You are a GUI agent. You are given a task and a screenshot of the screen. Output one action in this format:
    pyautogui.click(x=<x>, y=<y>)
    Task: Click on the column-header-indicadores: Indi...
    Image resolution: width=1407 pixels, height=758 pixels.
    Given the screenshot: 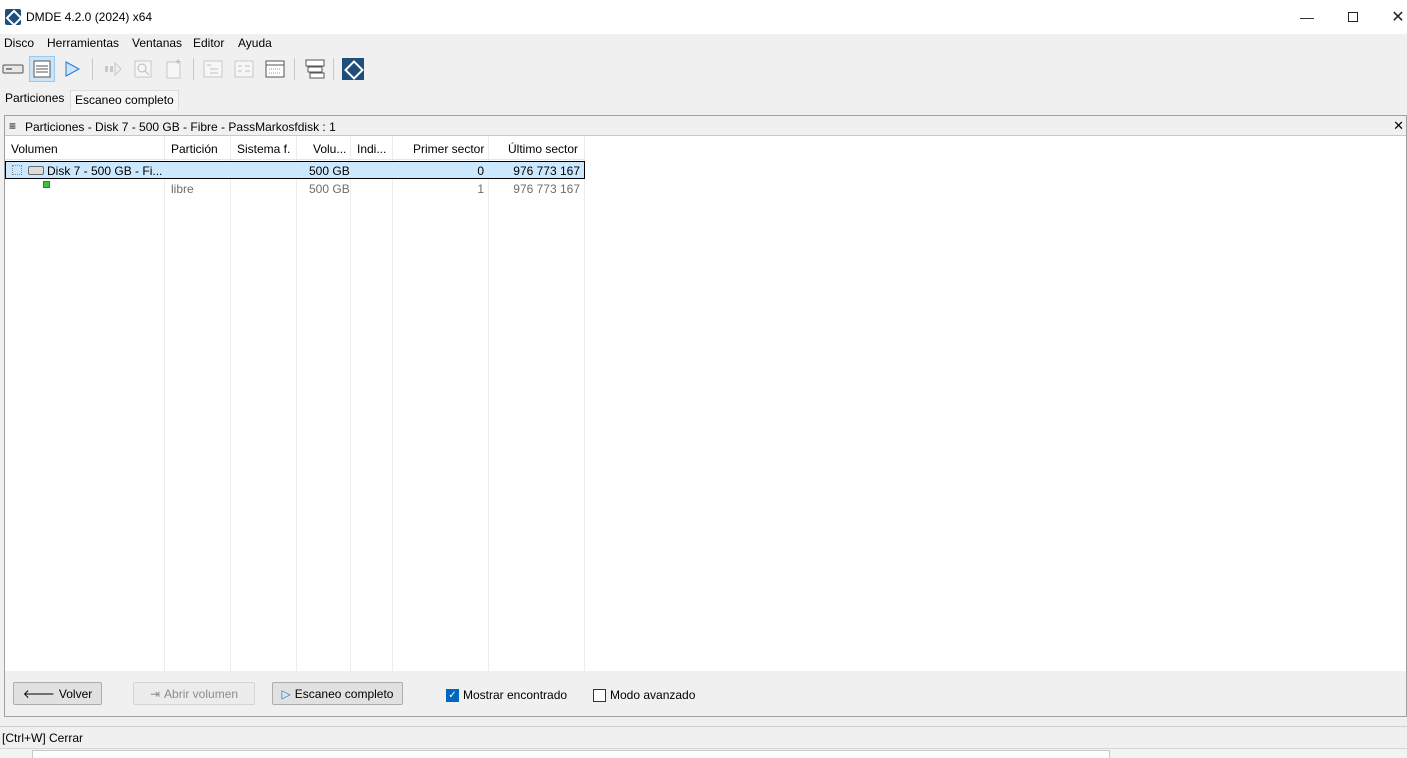 What is the action you would take?
    pyautogui.click(x=371, y=149)
    